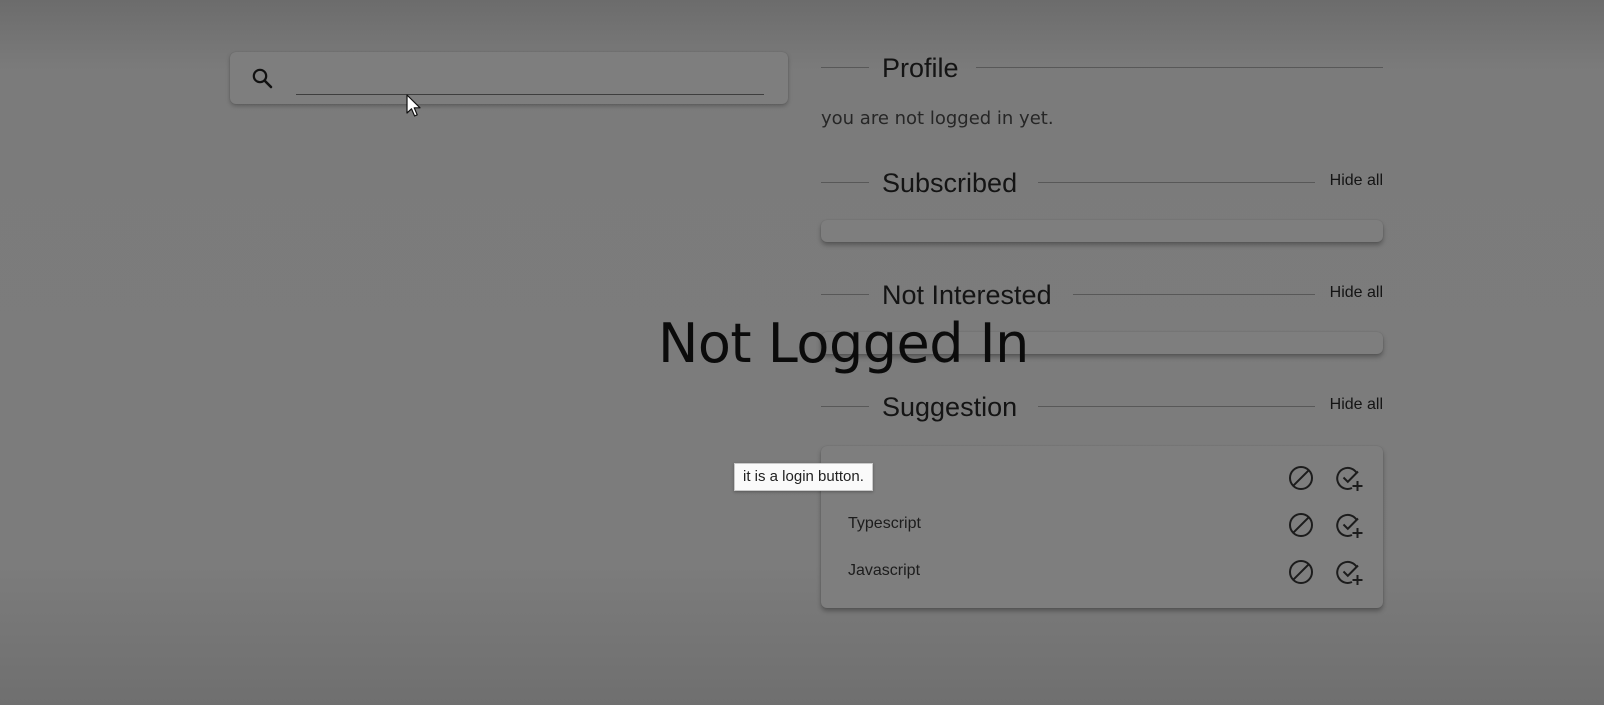  Describe the element at coordinates (967, 295) in the screenshot. I see `not-interested-title: Not Interested` at that location.